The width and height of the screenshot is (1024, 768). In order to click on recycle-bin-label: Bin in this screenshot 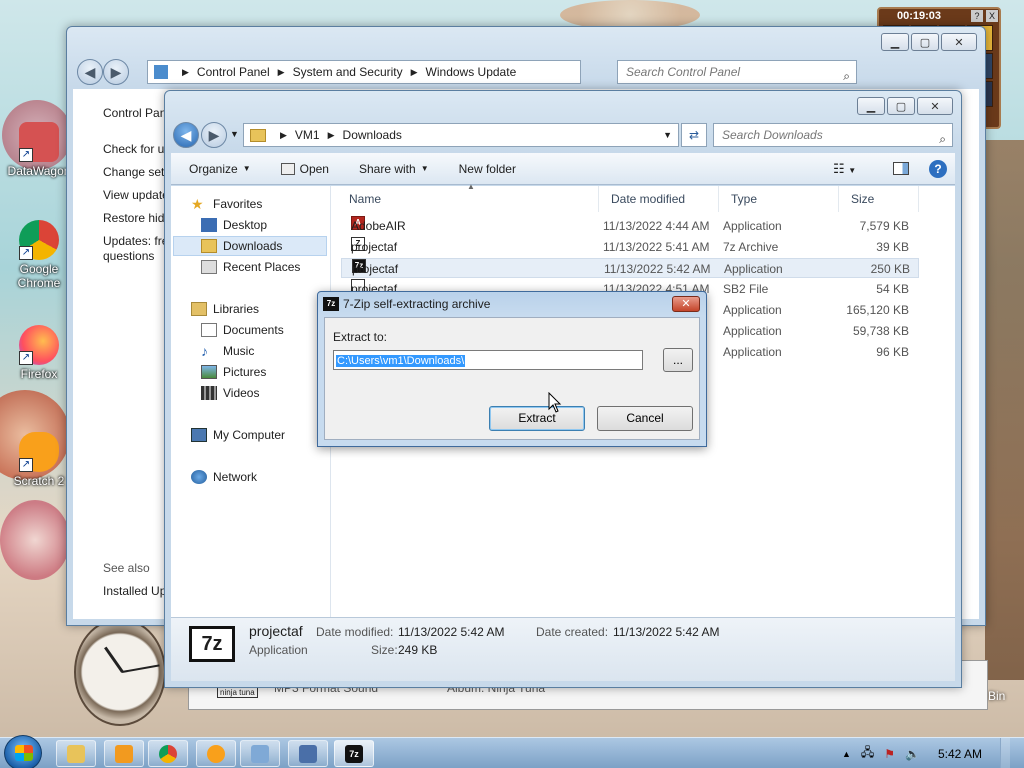, I will do `click(996, 696)`.